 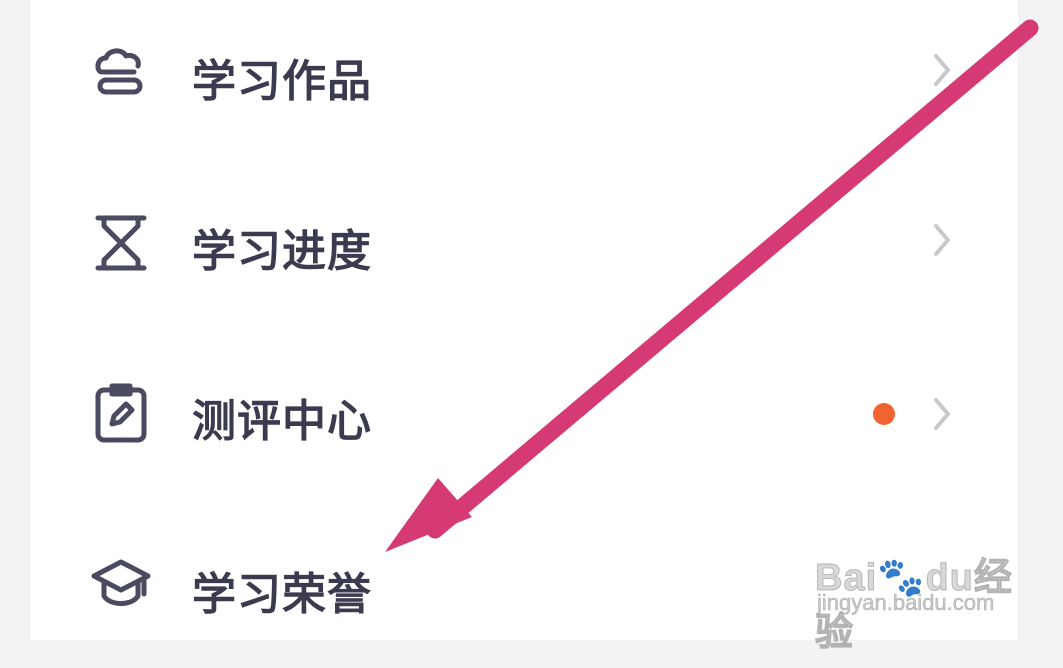 What do you see at coordinates (282, 81) in the screenshot?
I see `menu-item-label: 学习作品` at bounding box center [282, 81].